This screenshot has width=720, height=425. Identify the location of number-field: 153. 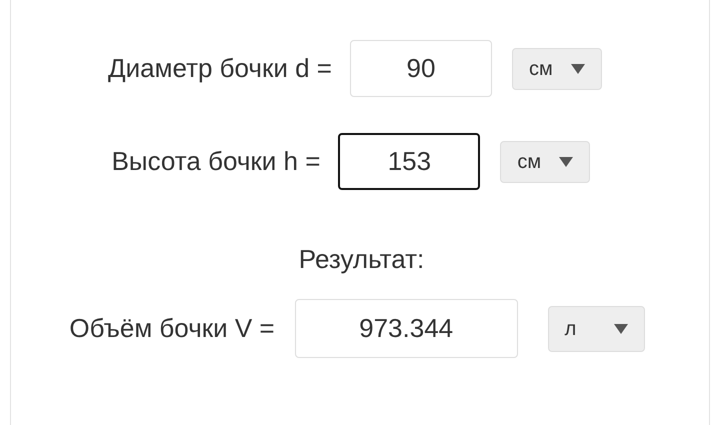
(409, 161).